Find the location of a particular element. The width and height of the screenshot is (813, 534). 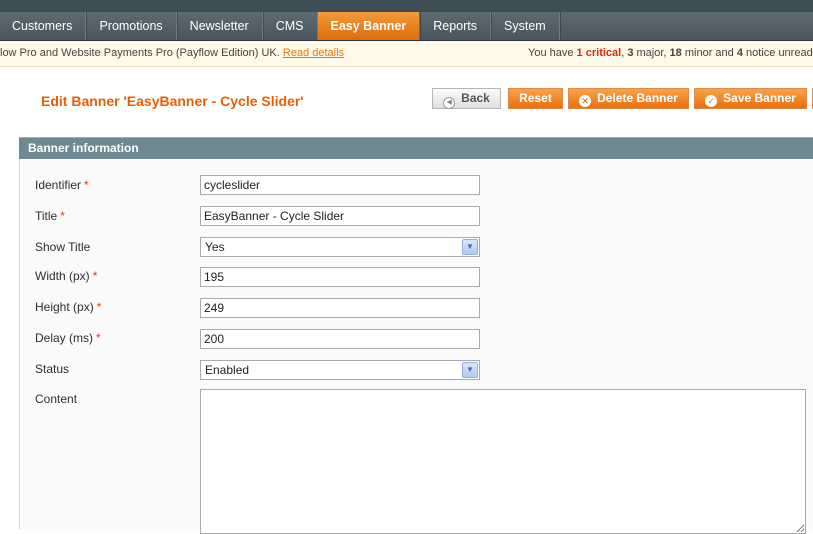

top-strip is located at coordinates (406, 6).